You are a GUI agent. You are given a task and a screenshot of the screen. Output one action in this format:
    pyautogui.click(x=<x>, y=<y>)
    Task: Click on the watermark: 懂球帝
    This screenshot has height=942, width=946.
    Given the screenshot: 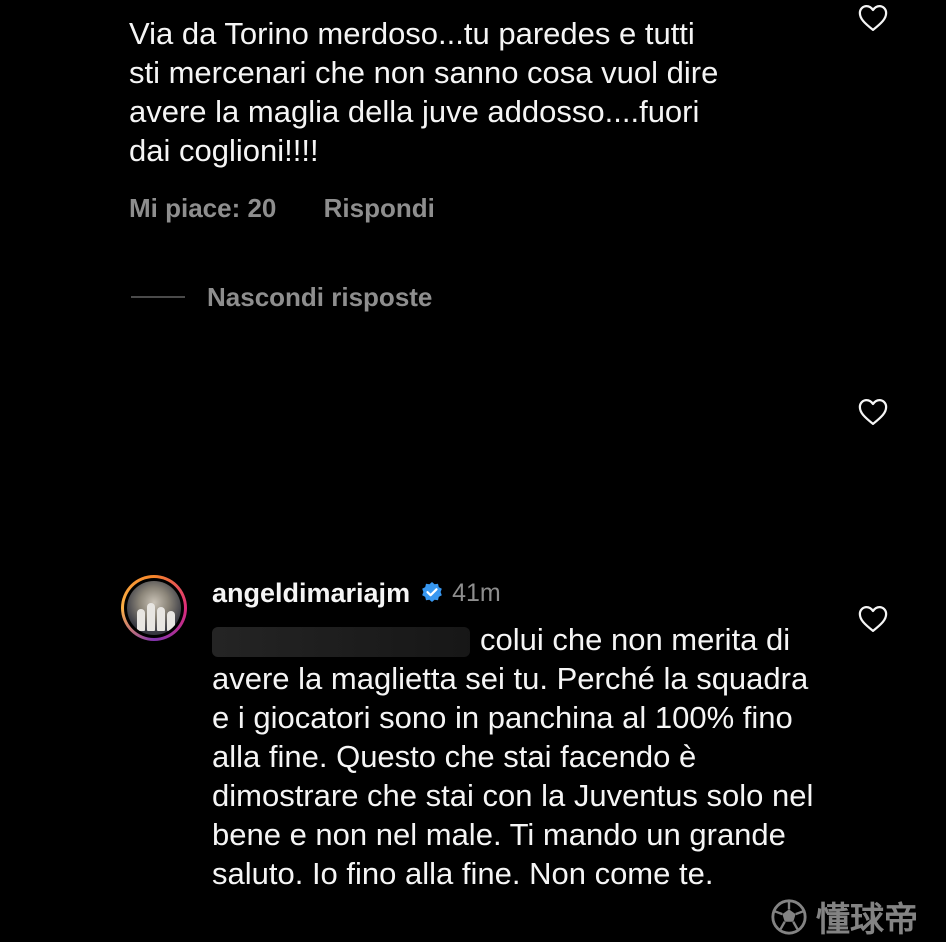 What is the action you would take?
    pyautogui.click(x=844, y=916)
    